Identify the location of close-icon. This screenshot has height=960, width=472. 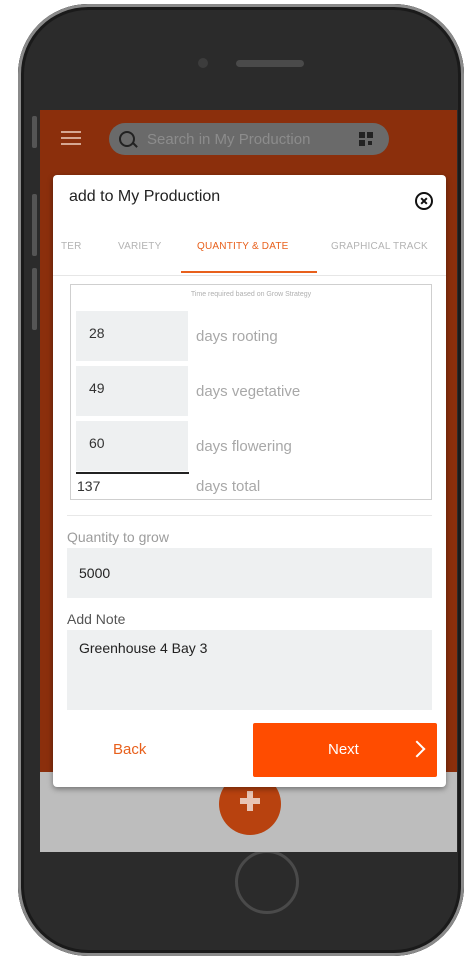
(424, 201).